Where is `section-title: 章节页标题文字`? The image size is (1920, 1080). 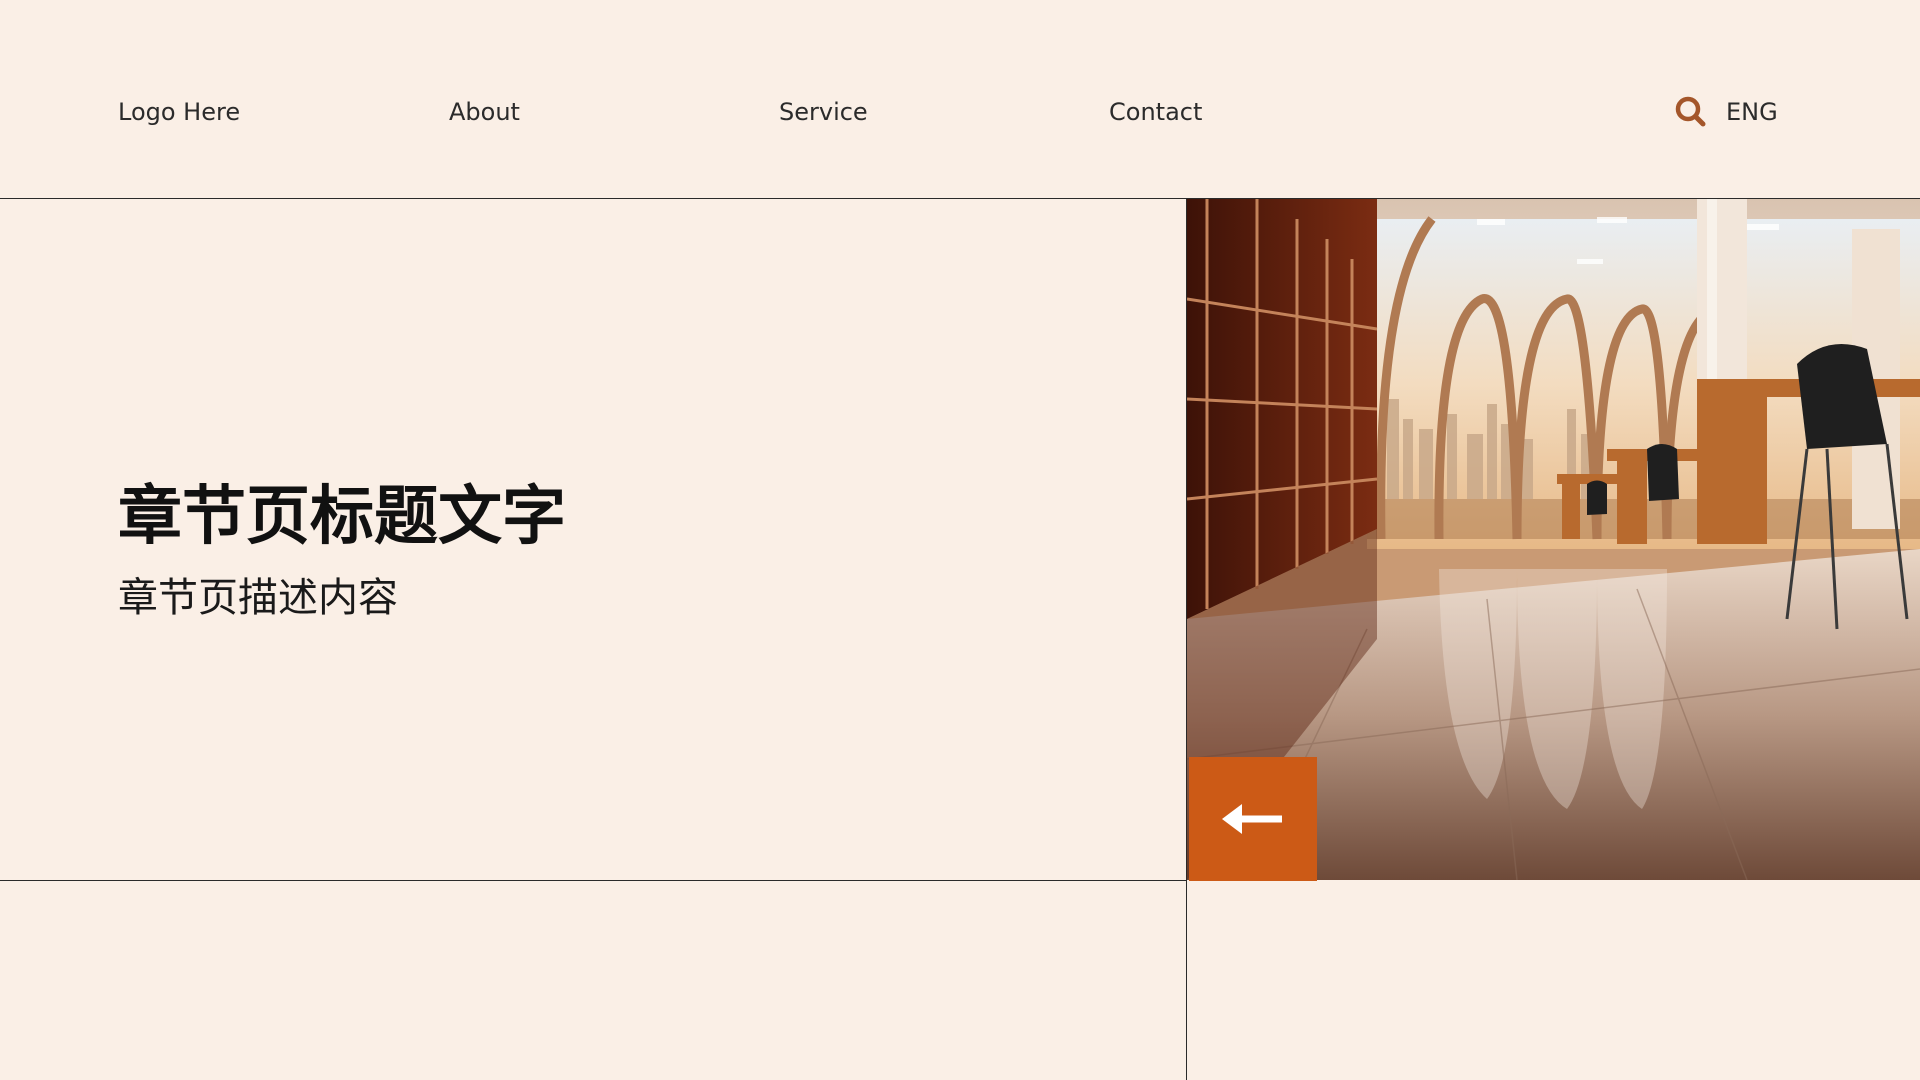
section-title: 章节页标题文字 is located at coordinates (342, 517).